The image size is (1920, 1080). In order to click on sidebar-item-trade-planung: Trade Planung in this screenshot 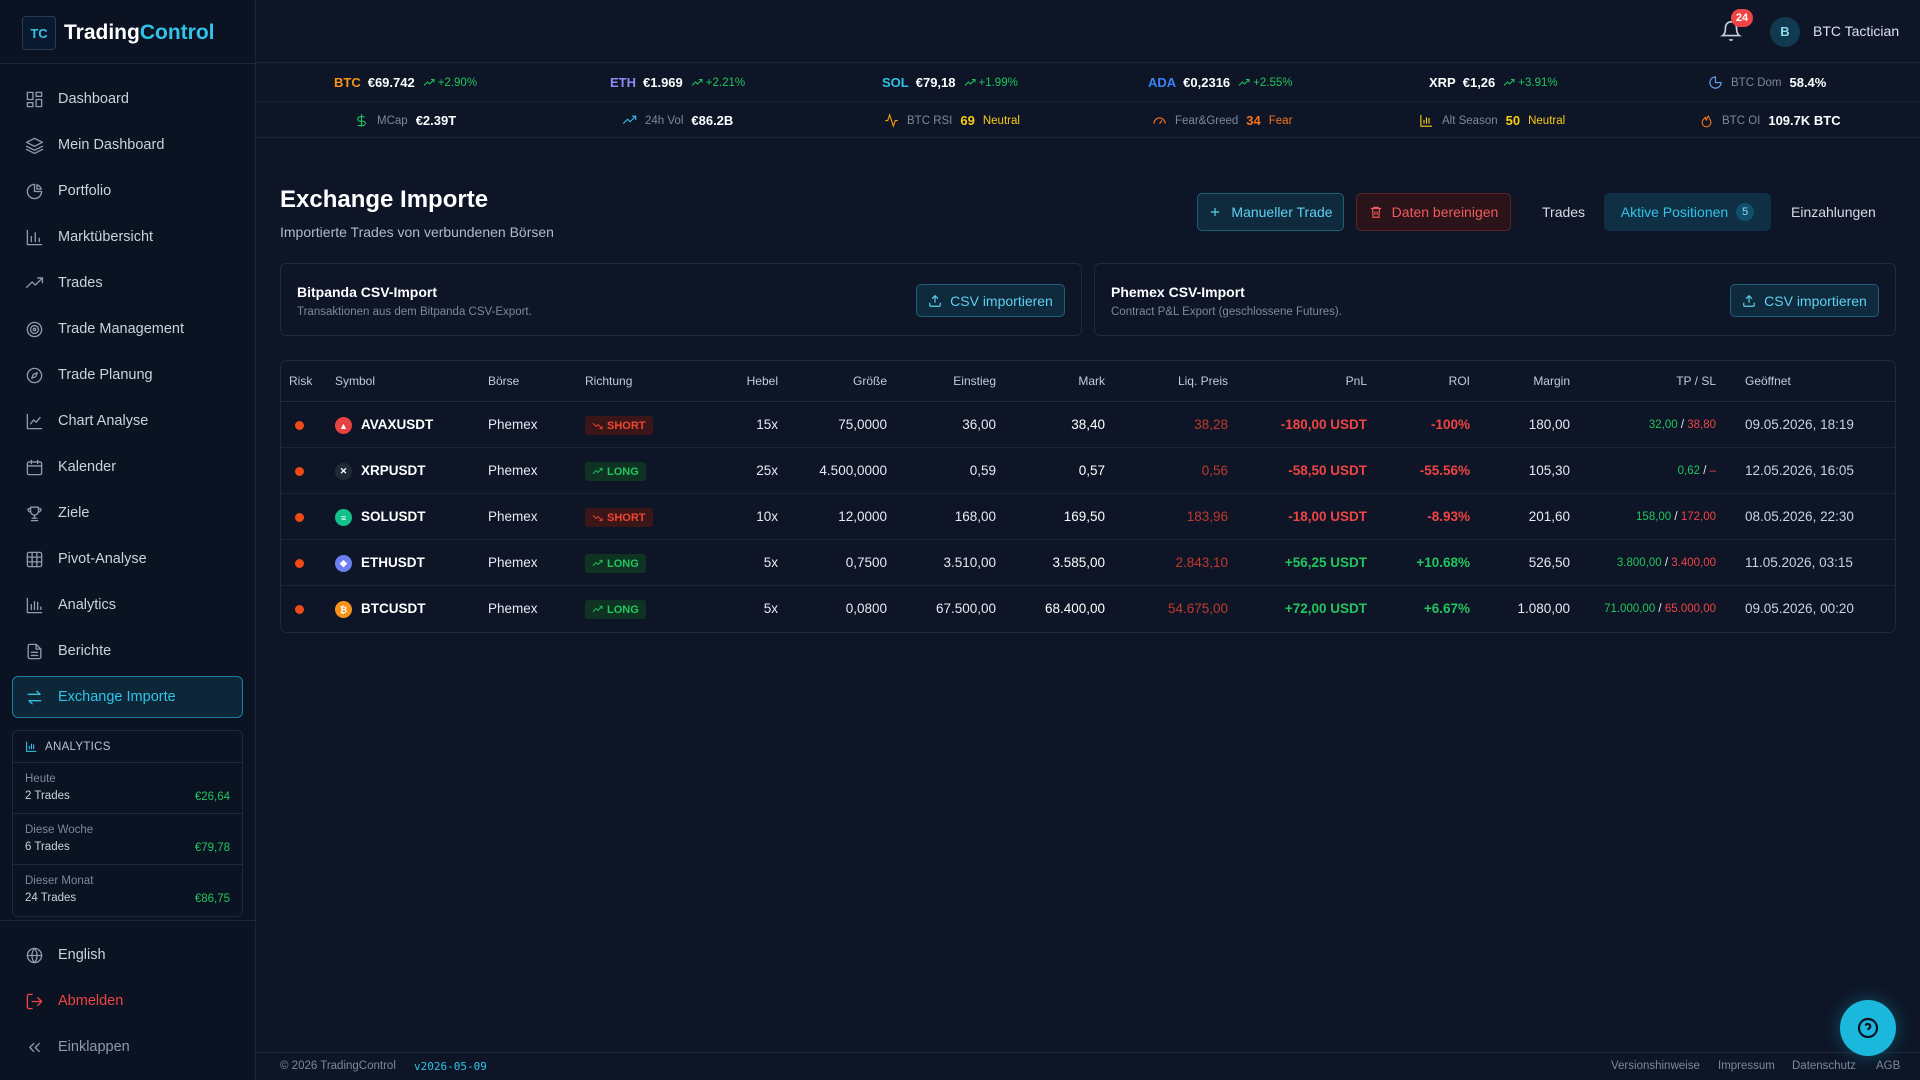, I will do `click(127, 375)`.